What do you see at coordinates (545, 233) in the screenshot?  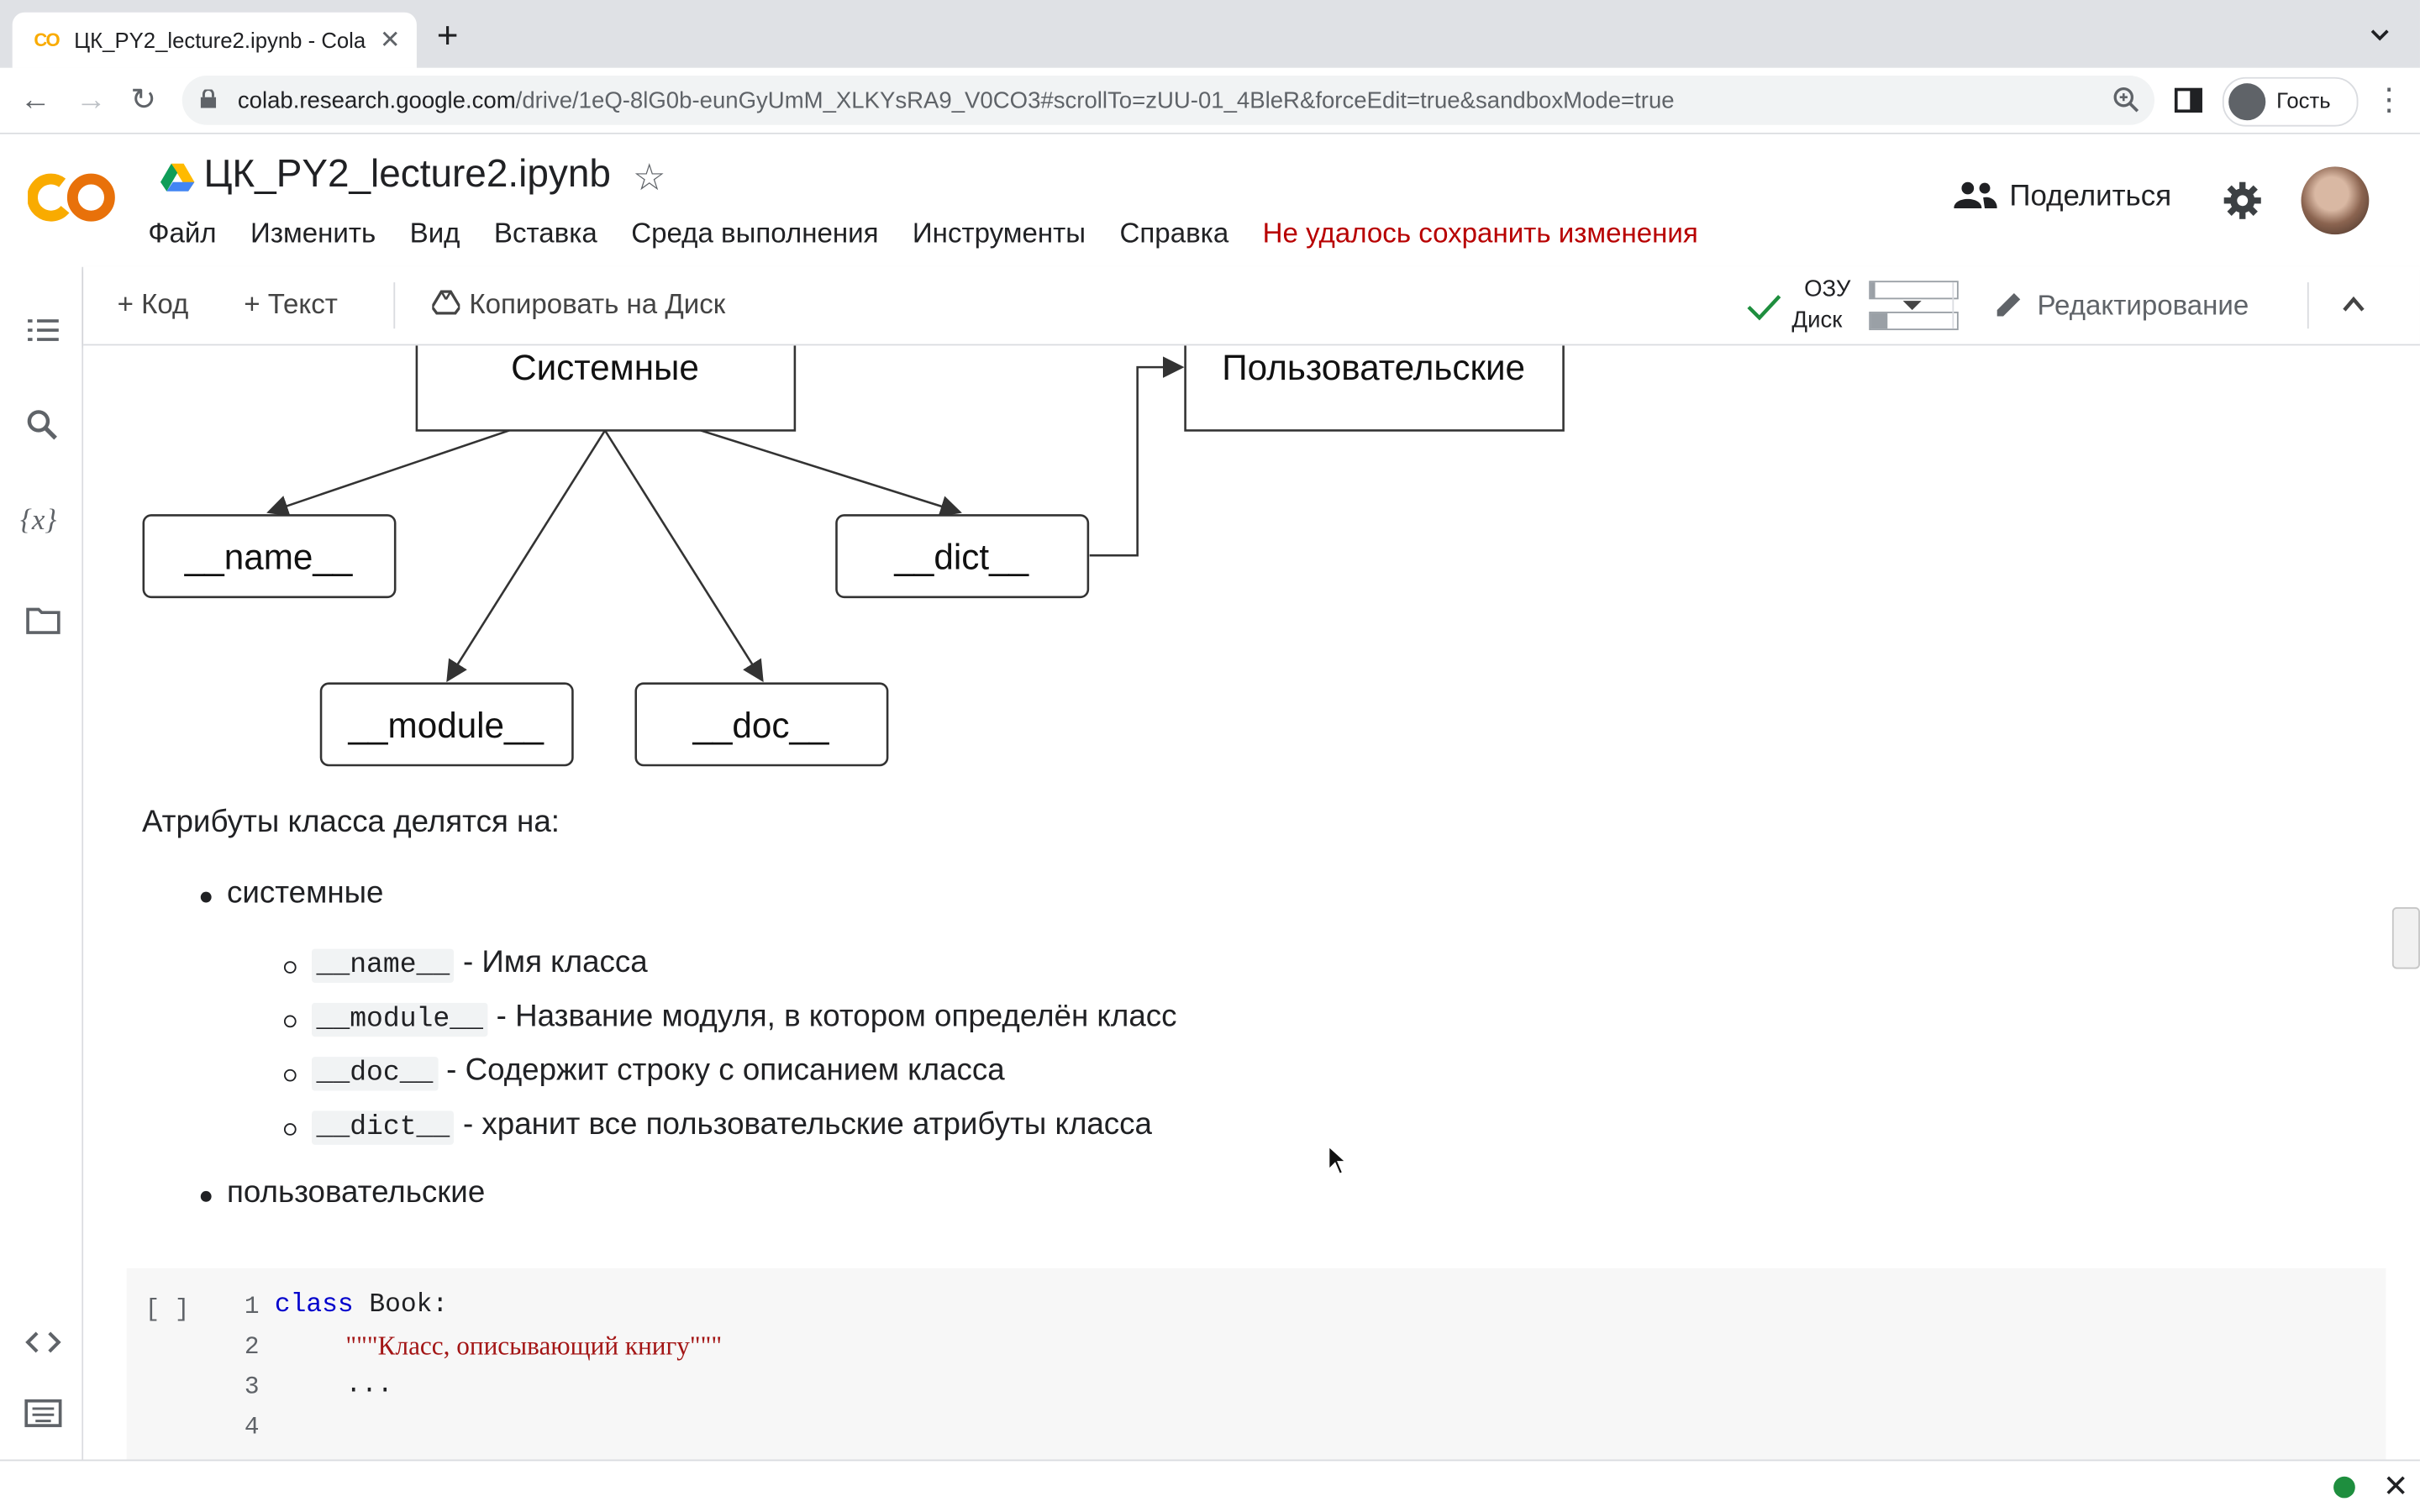 I see `menu-insert: Вставка` at bounding box center [545, 233].